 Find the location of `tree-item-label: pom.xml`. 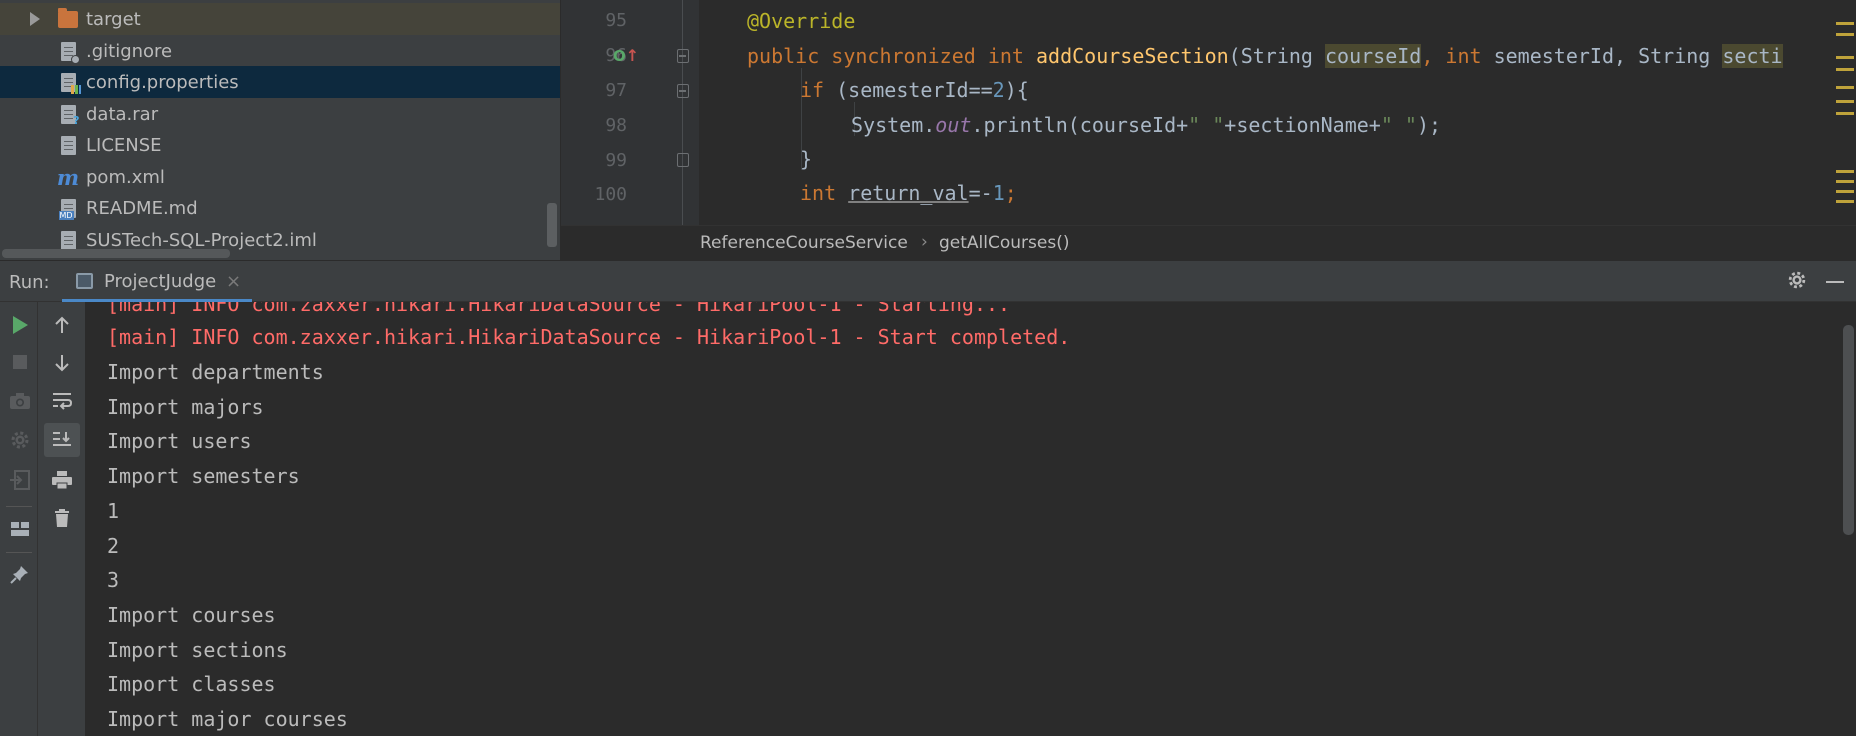

tree-item-label: pom.xml is located at coordinates (125, 177).